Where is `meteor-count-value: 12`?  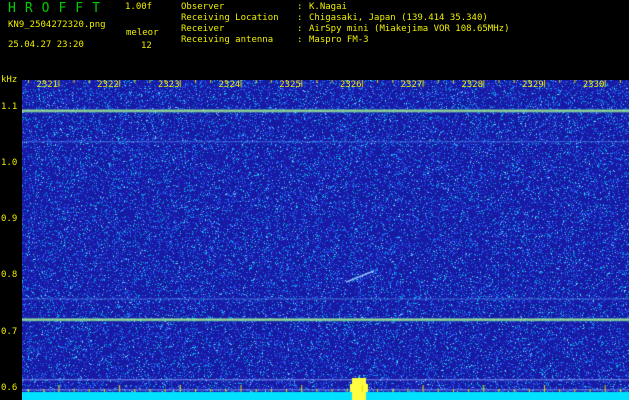 meteor-count-value: 12 is located at coordinates (146, 46).